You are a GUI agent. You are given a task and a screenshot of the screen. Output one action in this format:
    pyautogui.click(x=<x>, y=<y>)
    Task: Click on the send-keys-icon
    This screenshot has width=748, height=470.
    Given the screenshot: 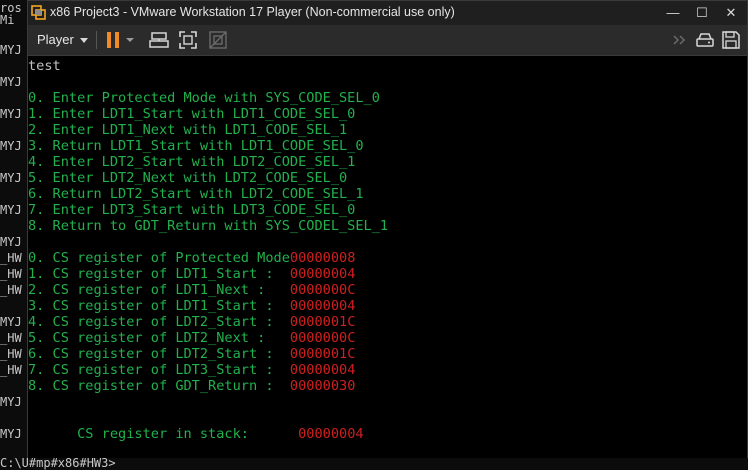 What is the action you would take?
    pyautogui.click(x=159, y=40)
    